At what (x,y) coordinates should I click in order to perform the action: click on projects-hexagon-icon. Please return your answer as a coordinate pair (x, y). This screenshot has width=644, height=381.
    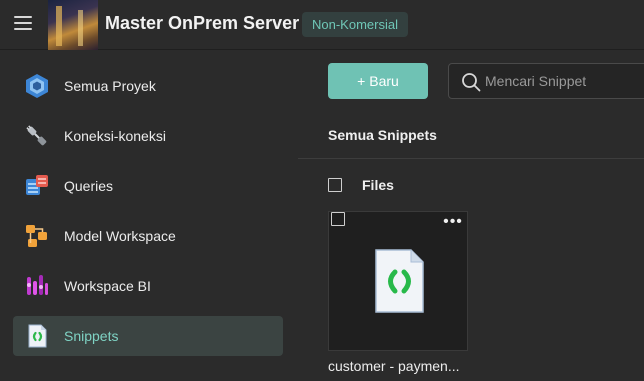
    Looking at the image, I should click on (37, 86).